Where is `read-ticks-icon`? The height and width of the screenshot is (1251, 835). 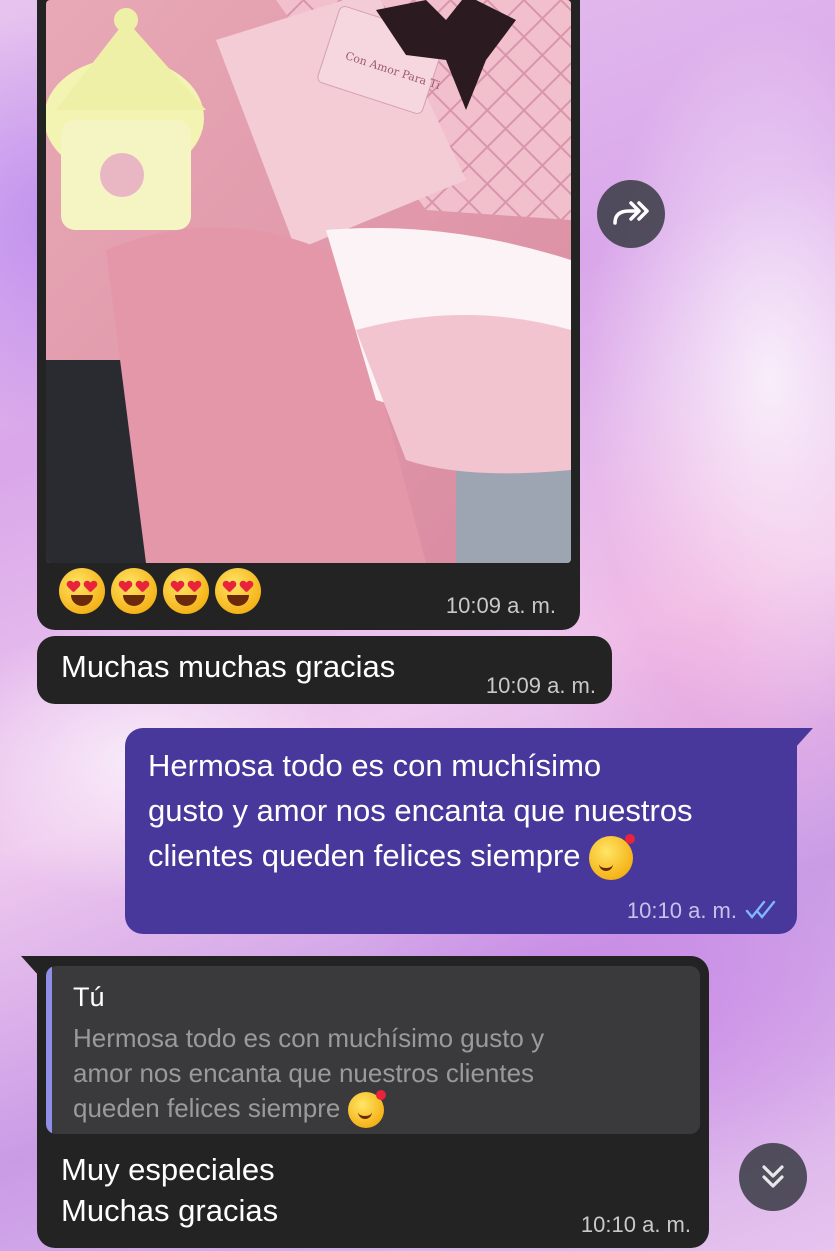
read-ticks-icon is located at coordinates (760, 909).